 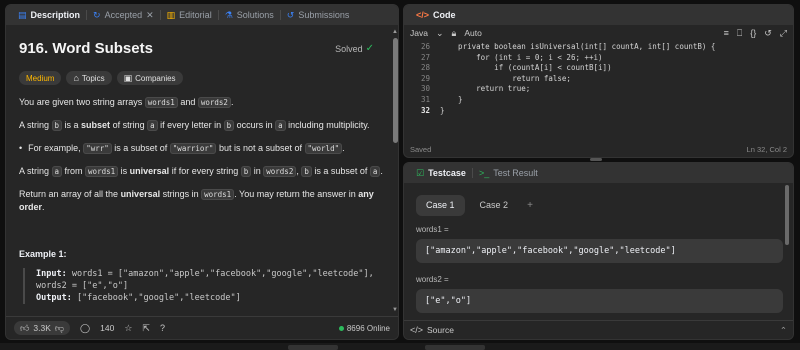 What do you see at coordinates (598, 15) in the screenshot?
I see `code-tabbar: </> Code` at bounding box center [598, 15].